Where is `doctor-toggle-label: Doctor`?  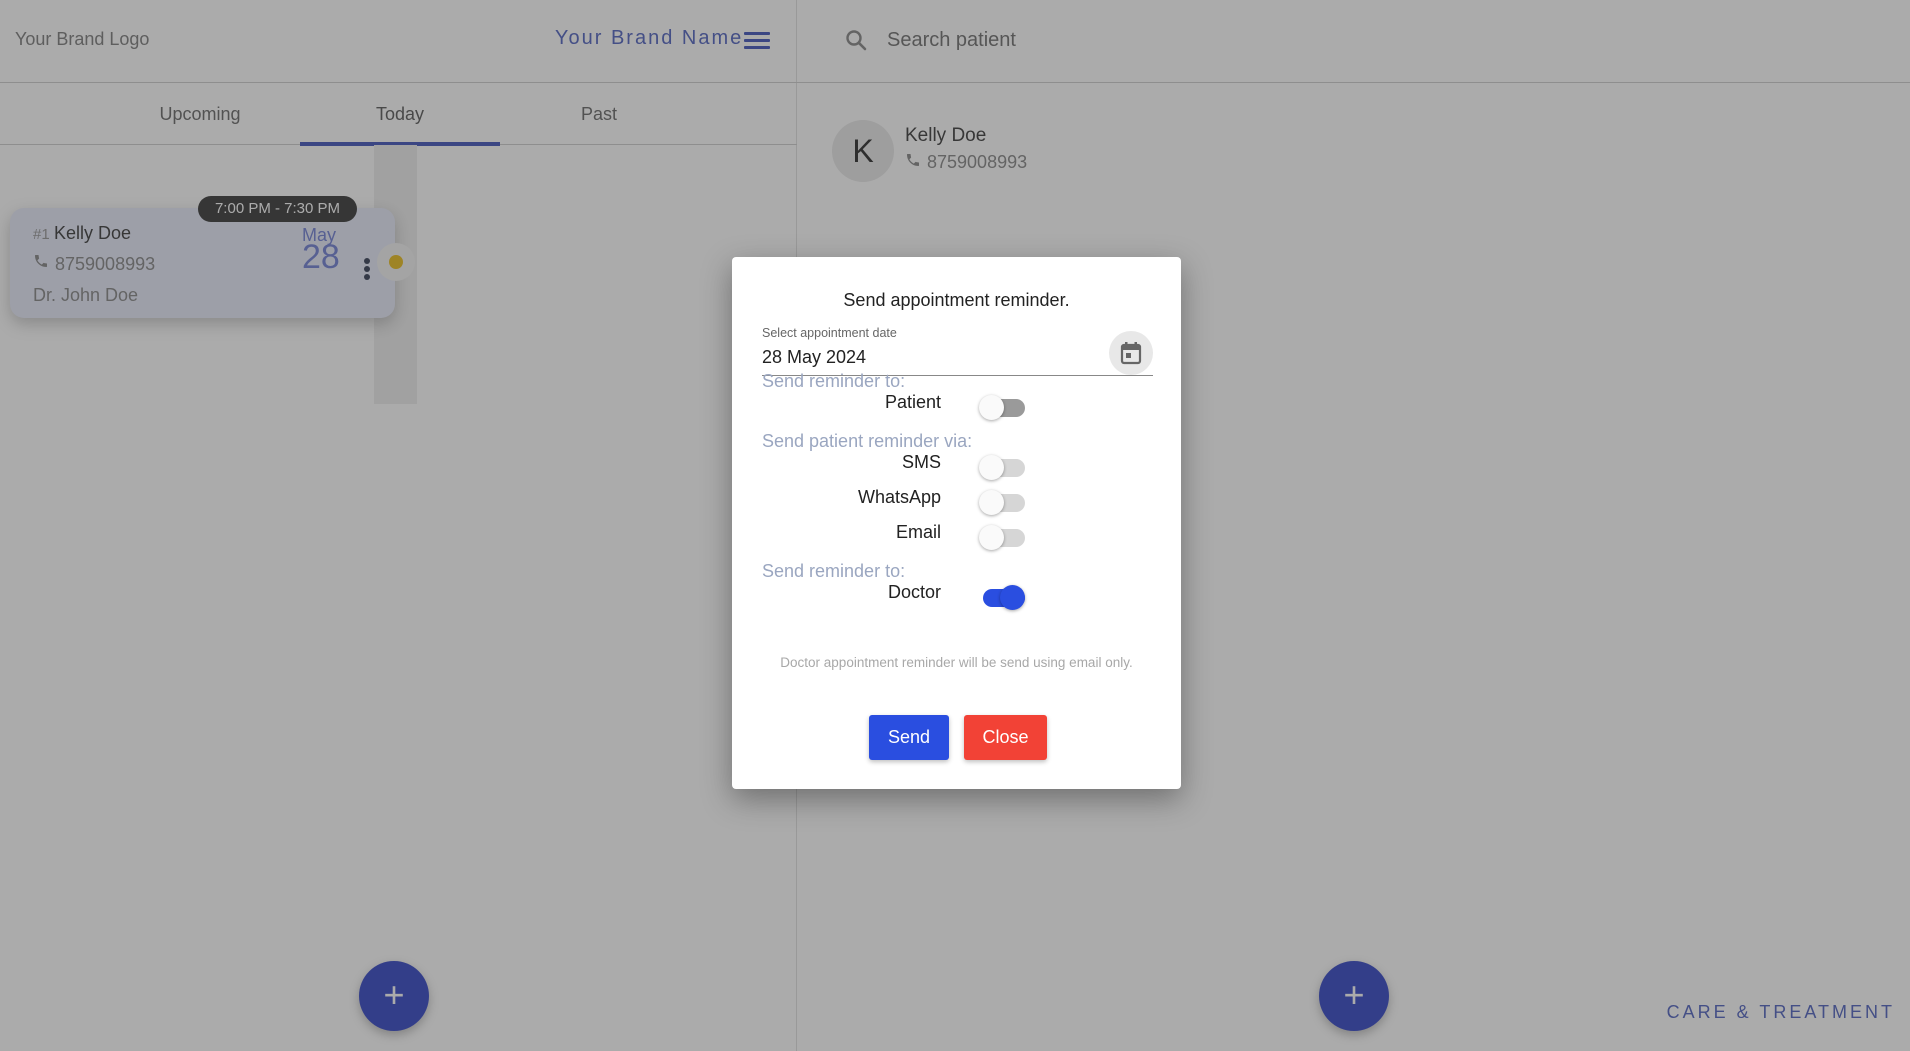
doctor-toggle-label: Doctor is located at coordinates (914, 592).